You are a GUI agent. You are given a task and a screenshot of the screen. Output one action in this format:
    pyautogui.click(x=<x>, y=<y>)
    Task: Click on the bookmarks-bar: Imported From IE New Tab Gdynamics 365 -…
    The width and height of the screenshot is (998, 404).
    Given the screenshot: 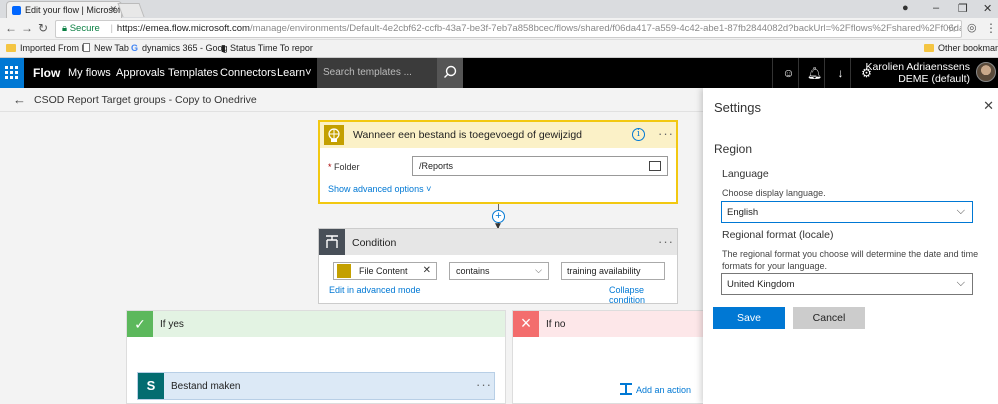 What is the action you would take?
    pyautogui.click(x=499, y=49)
    